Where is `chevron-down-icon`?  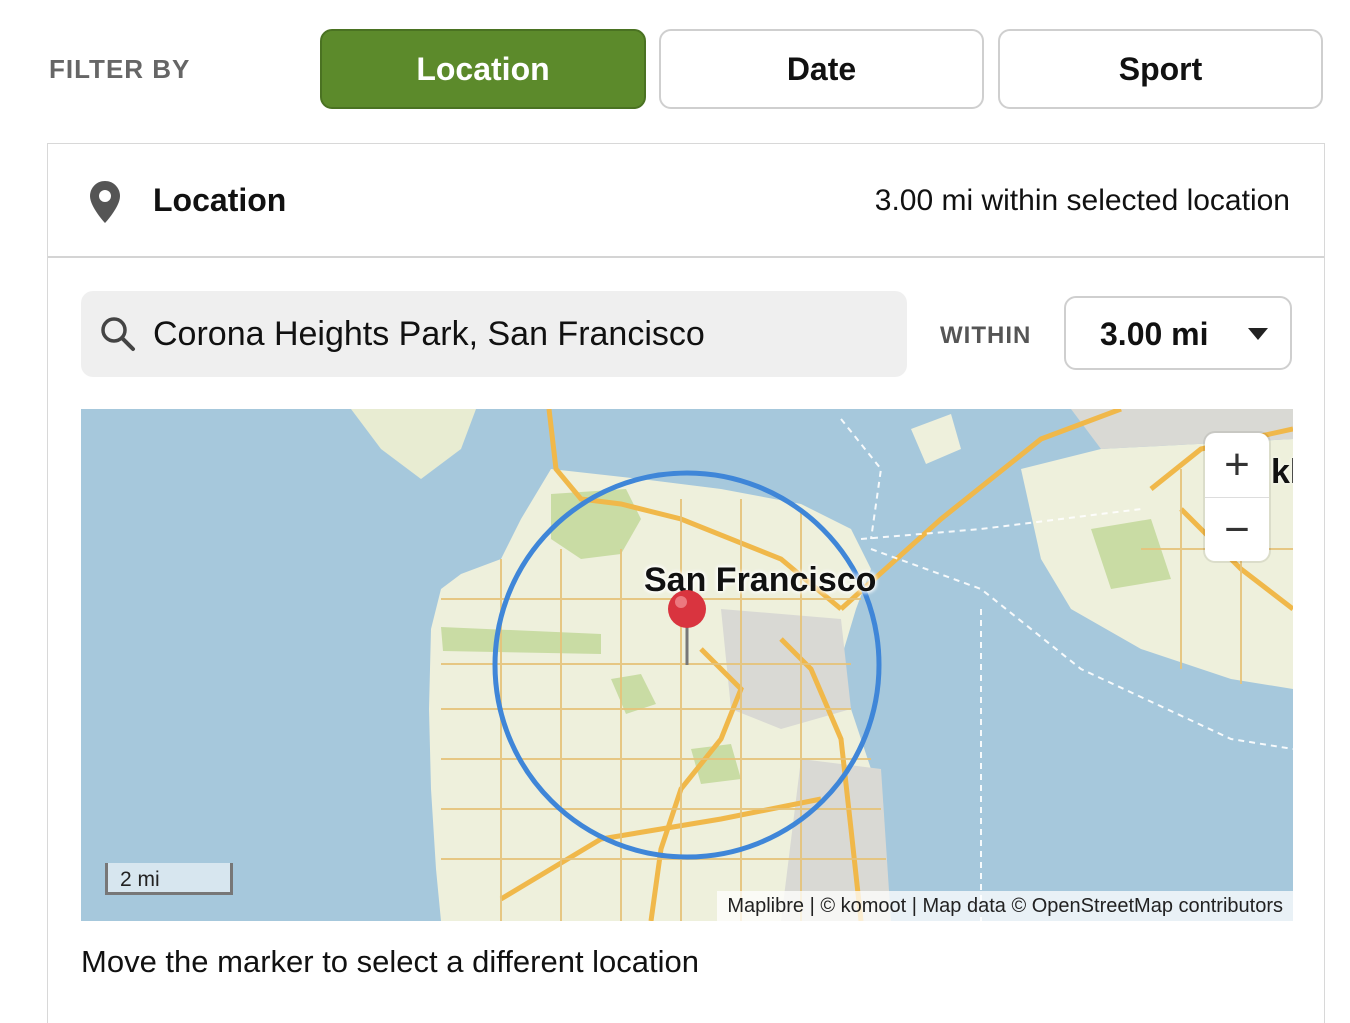 chevron-down-icon is located at coordinates (1258, 334).